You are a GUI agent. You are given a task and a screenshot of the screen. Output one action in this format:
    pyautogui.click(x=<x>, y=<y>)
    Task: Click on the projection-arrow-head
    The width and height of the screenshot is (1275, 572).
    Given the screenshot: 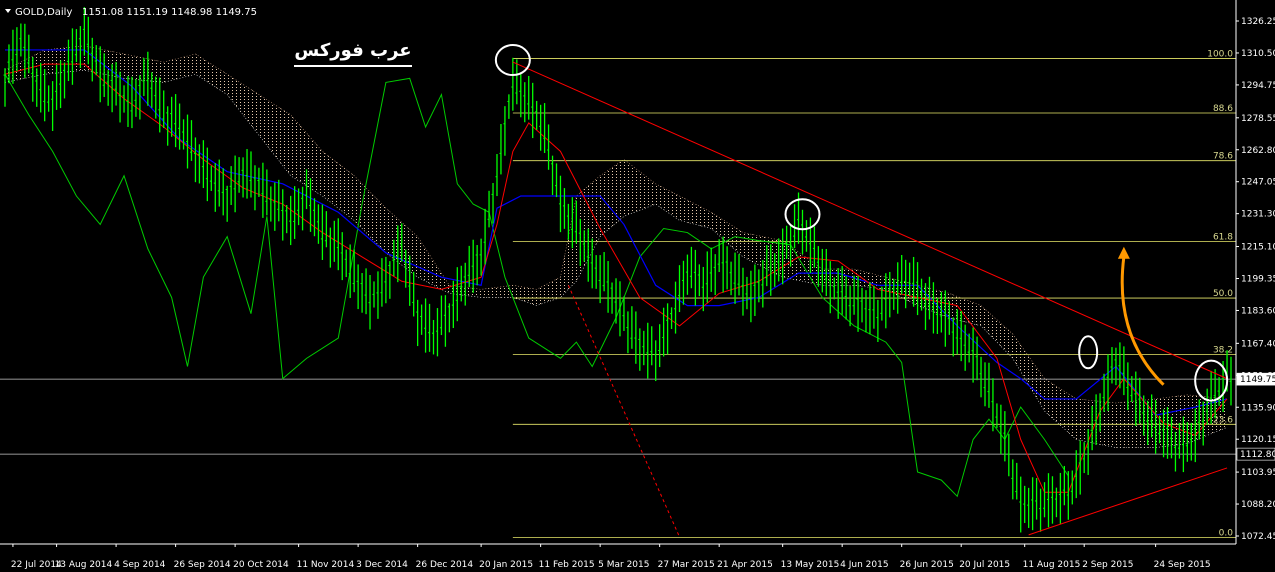 What is the action you would take?
    pyautogui.click(x=1123, y=252)
    